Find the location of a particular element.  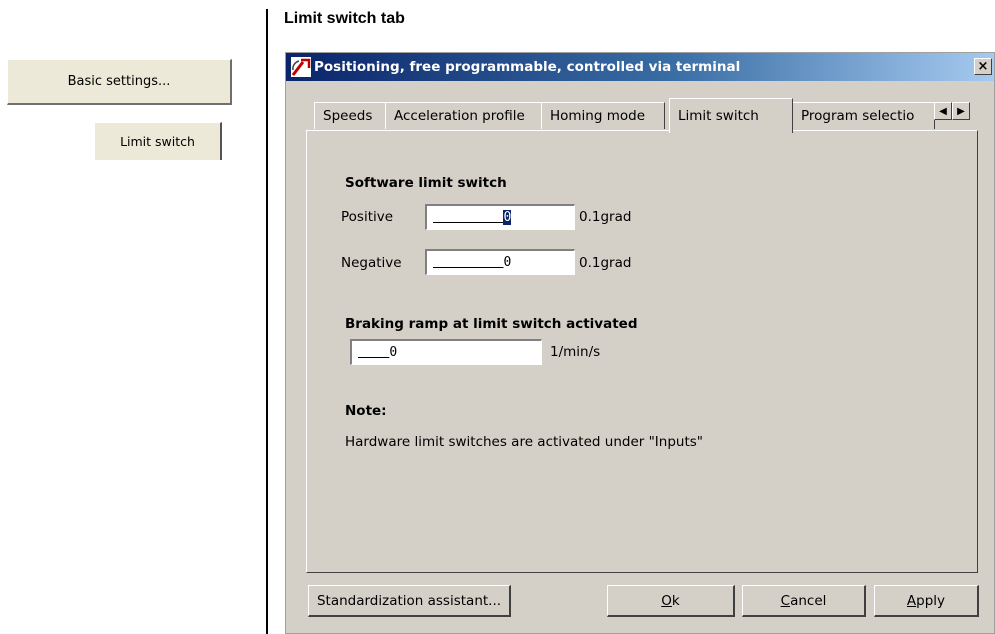

braking-value: 0 is located at coordinates (393, 352).